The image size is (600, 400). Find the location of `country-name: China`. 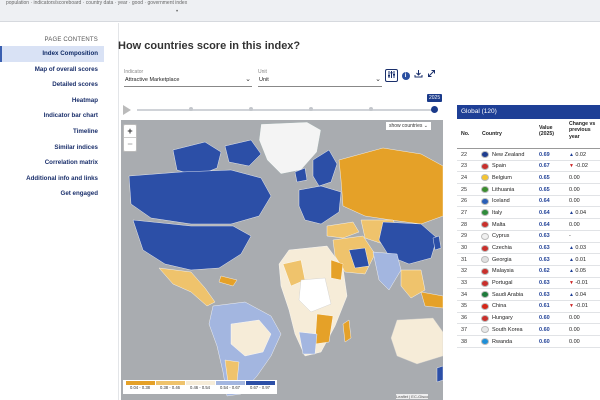

country-name: China is located at coordinates (499, 306).